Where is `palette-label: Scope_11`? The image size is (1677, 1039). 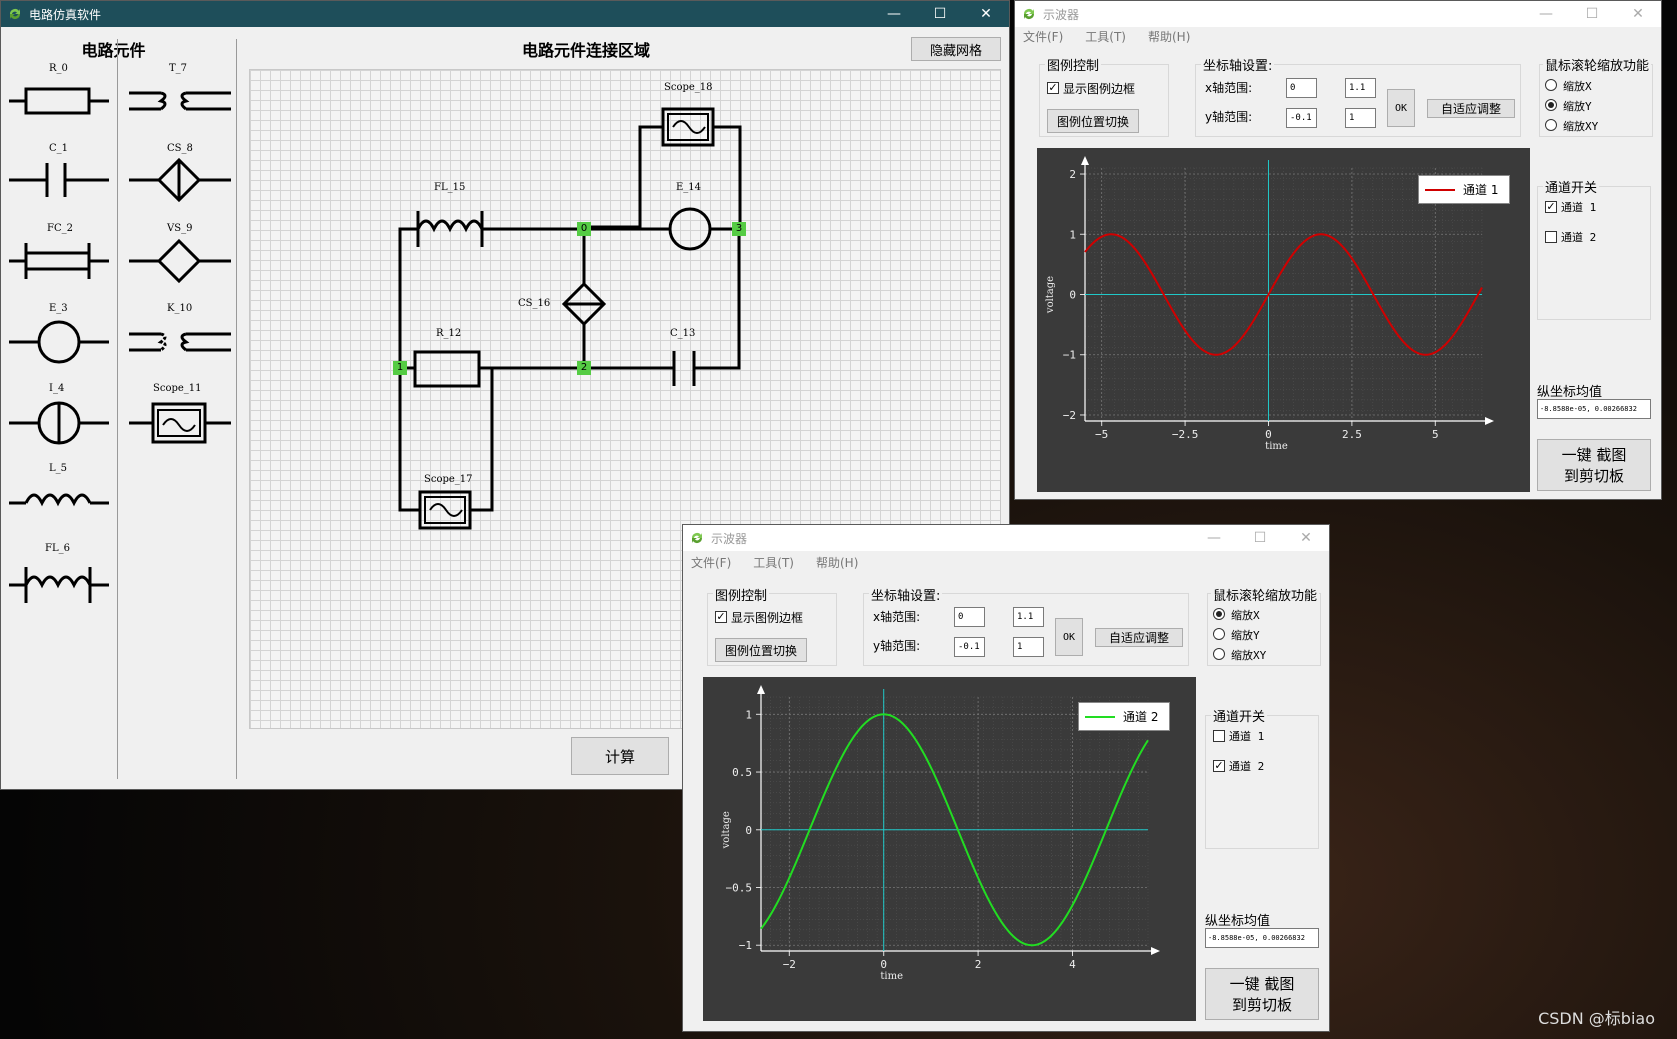
palette-label: Scope_11 is located at coordinates (177, 388).